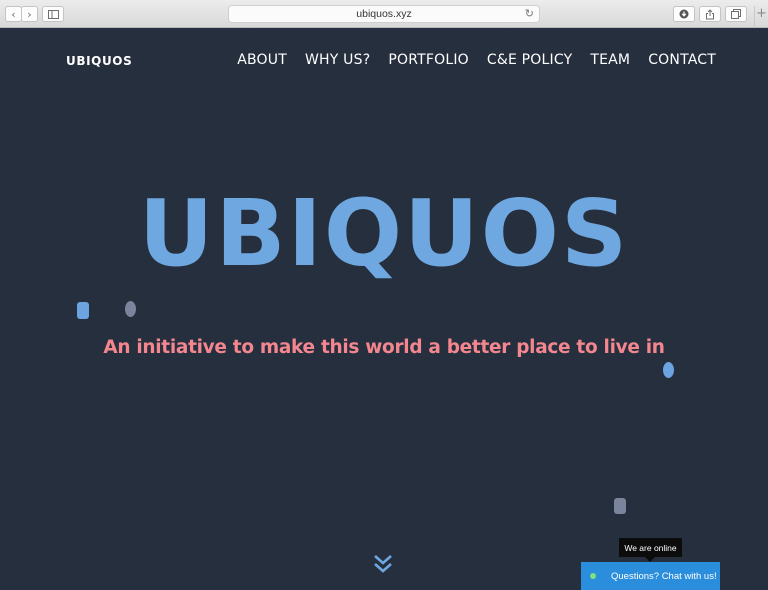 The image size is (768, 590). What do you see at coordinates (610, 60) in the screenshot?
I see `nav-team: TEAM` at bounding box center [610, 60].